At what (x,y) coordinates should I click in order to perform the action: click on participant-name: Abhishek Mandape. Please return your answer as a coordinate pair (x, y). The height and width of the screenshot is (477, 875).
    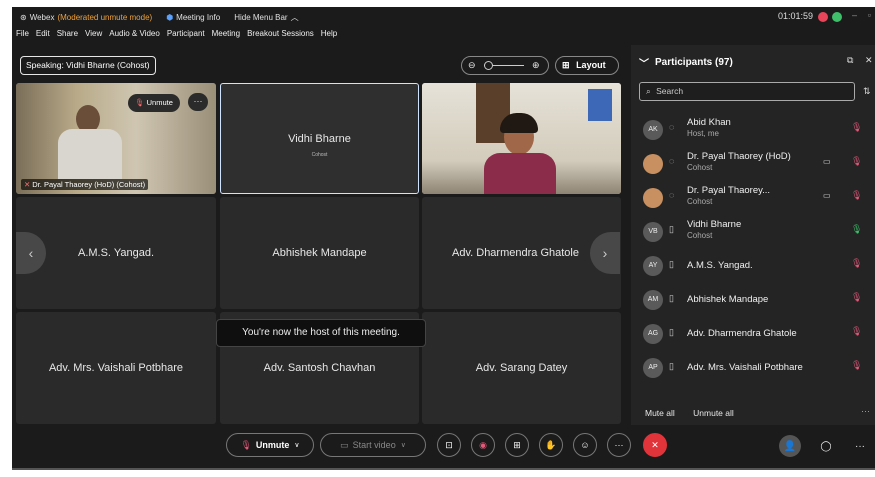
    Looking at the image, I should click on (728, 299).